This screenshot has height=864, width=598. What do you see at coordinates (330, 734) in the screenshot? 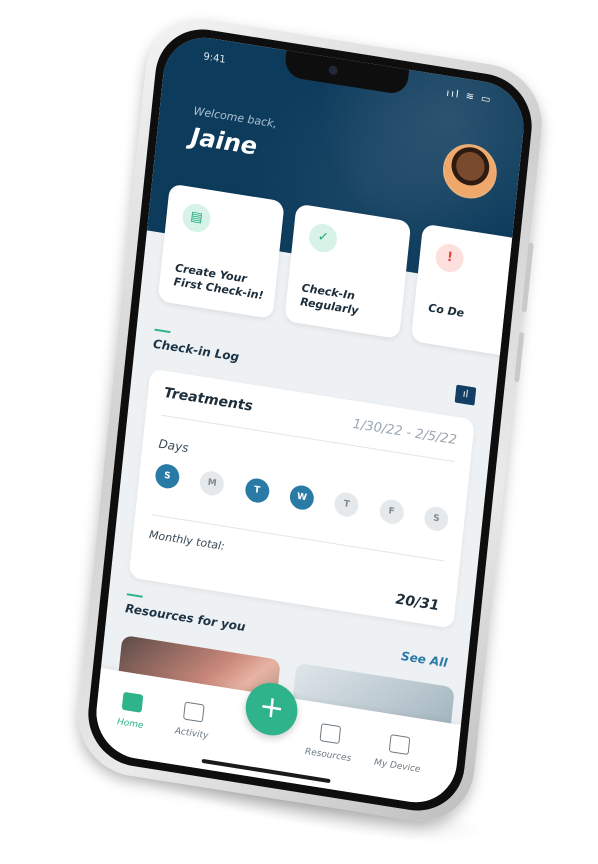
I see `book-icon` at bounding box center [330, 734].